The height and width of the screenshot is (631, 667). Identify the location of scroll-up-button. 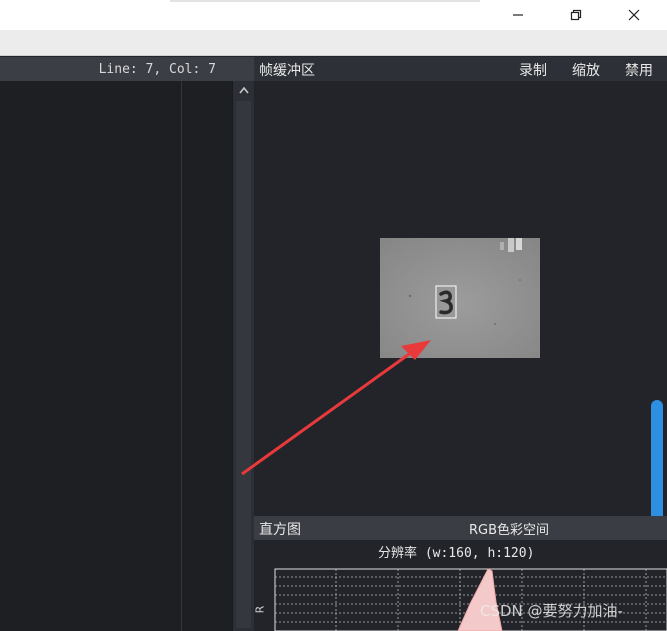
(244, 90).